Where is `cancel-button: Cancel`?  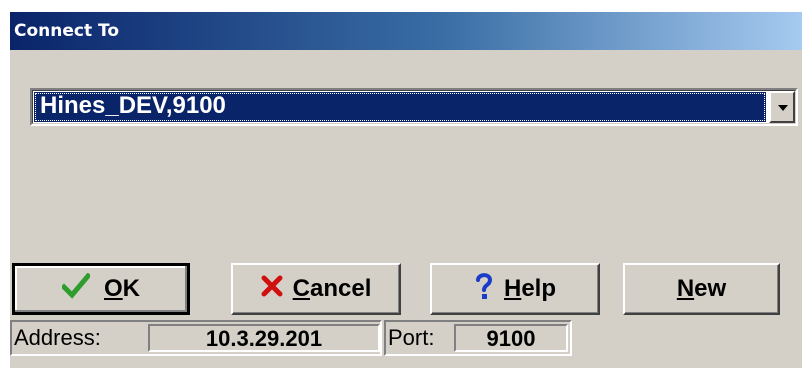 cancel-button: Cancel is located at coordinates (316, 289).